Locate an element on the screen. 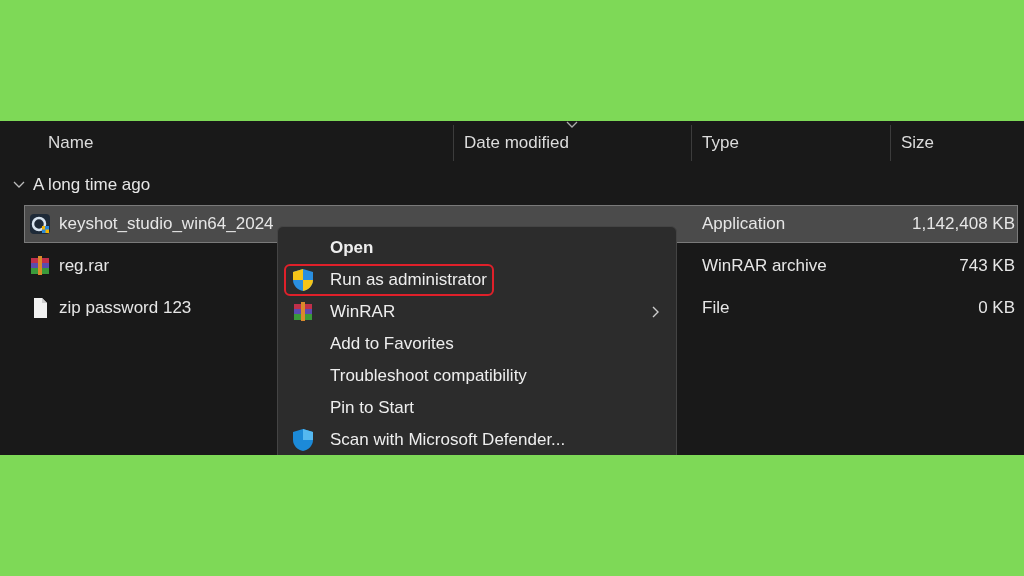 The image size is (1024, 576). menu-item: Pin to Start is located at coordinates (477, 408).